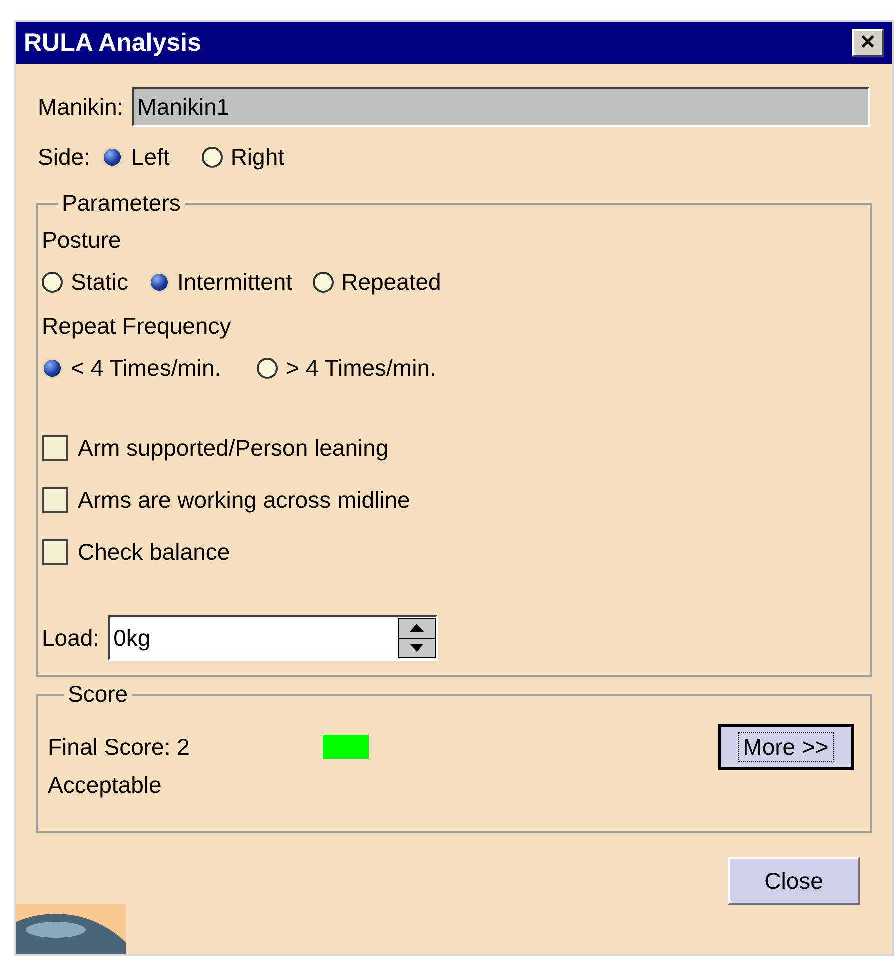 This screenshot has width=895, height=964. What do you see at coordinates (132, 368) in the screenshot?
I see `radio-option: < 4 Times/min.` at bounding box center [132, 368].